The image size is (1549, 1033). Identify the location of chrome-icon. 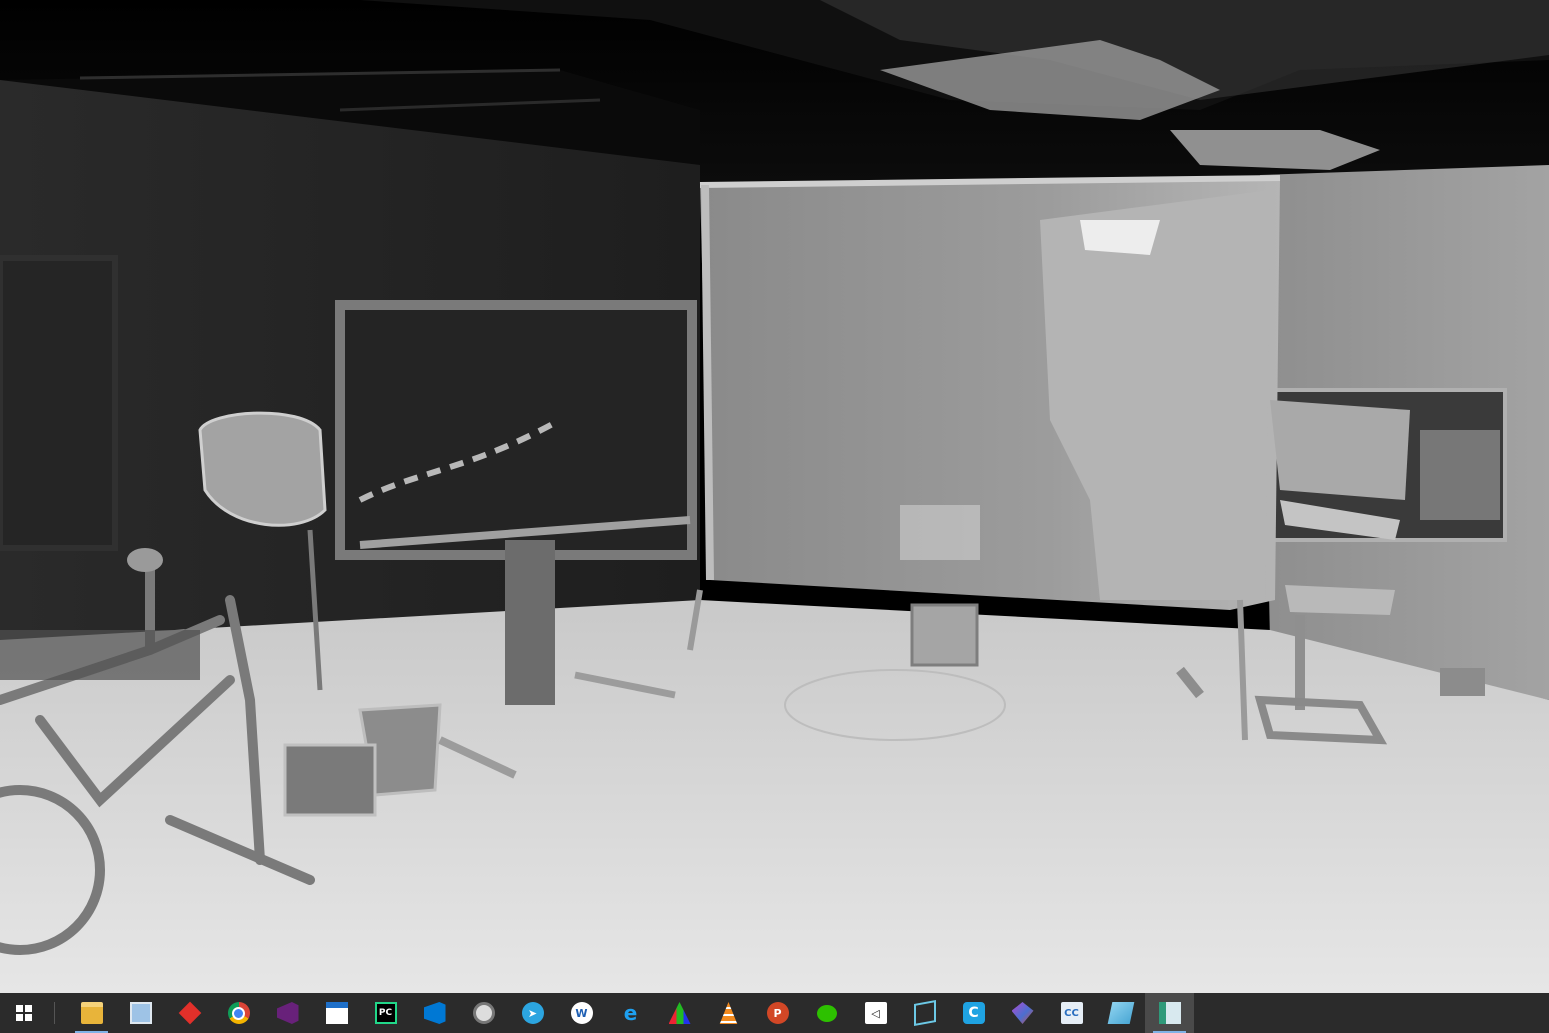
(238, 1013).